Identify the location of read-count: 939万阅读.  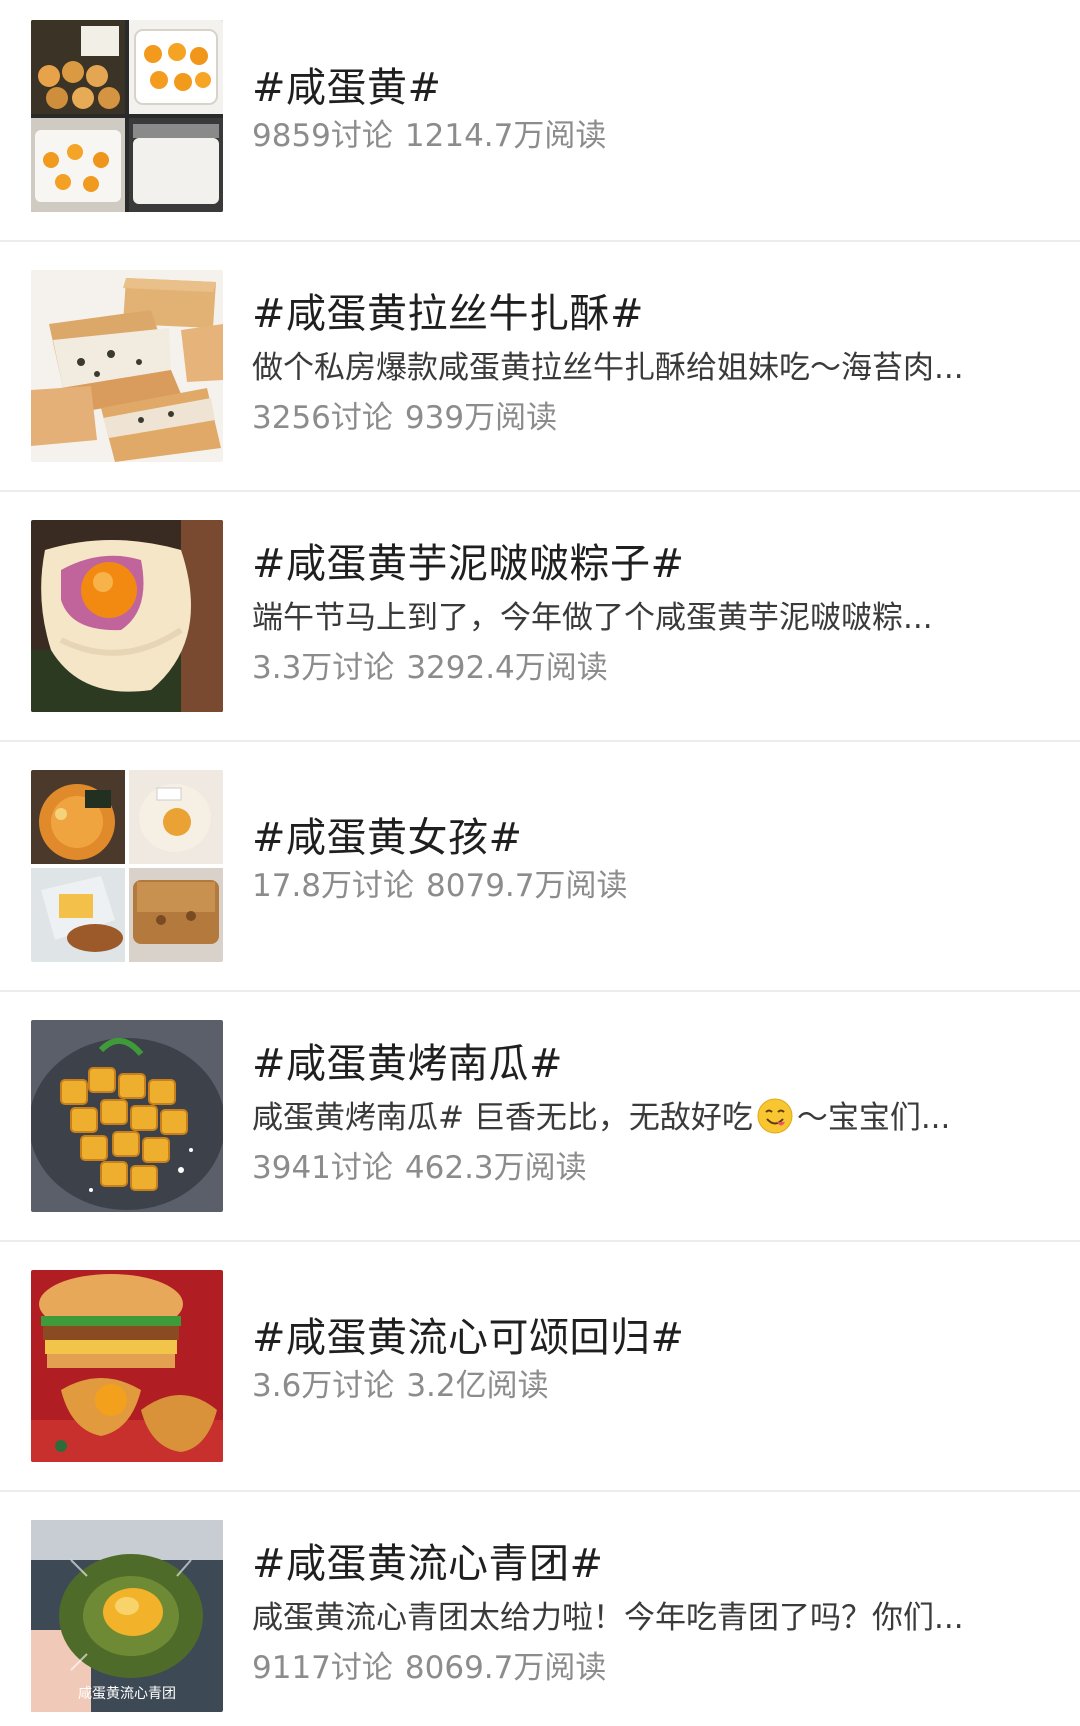
(481, 418).